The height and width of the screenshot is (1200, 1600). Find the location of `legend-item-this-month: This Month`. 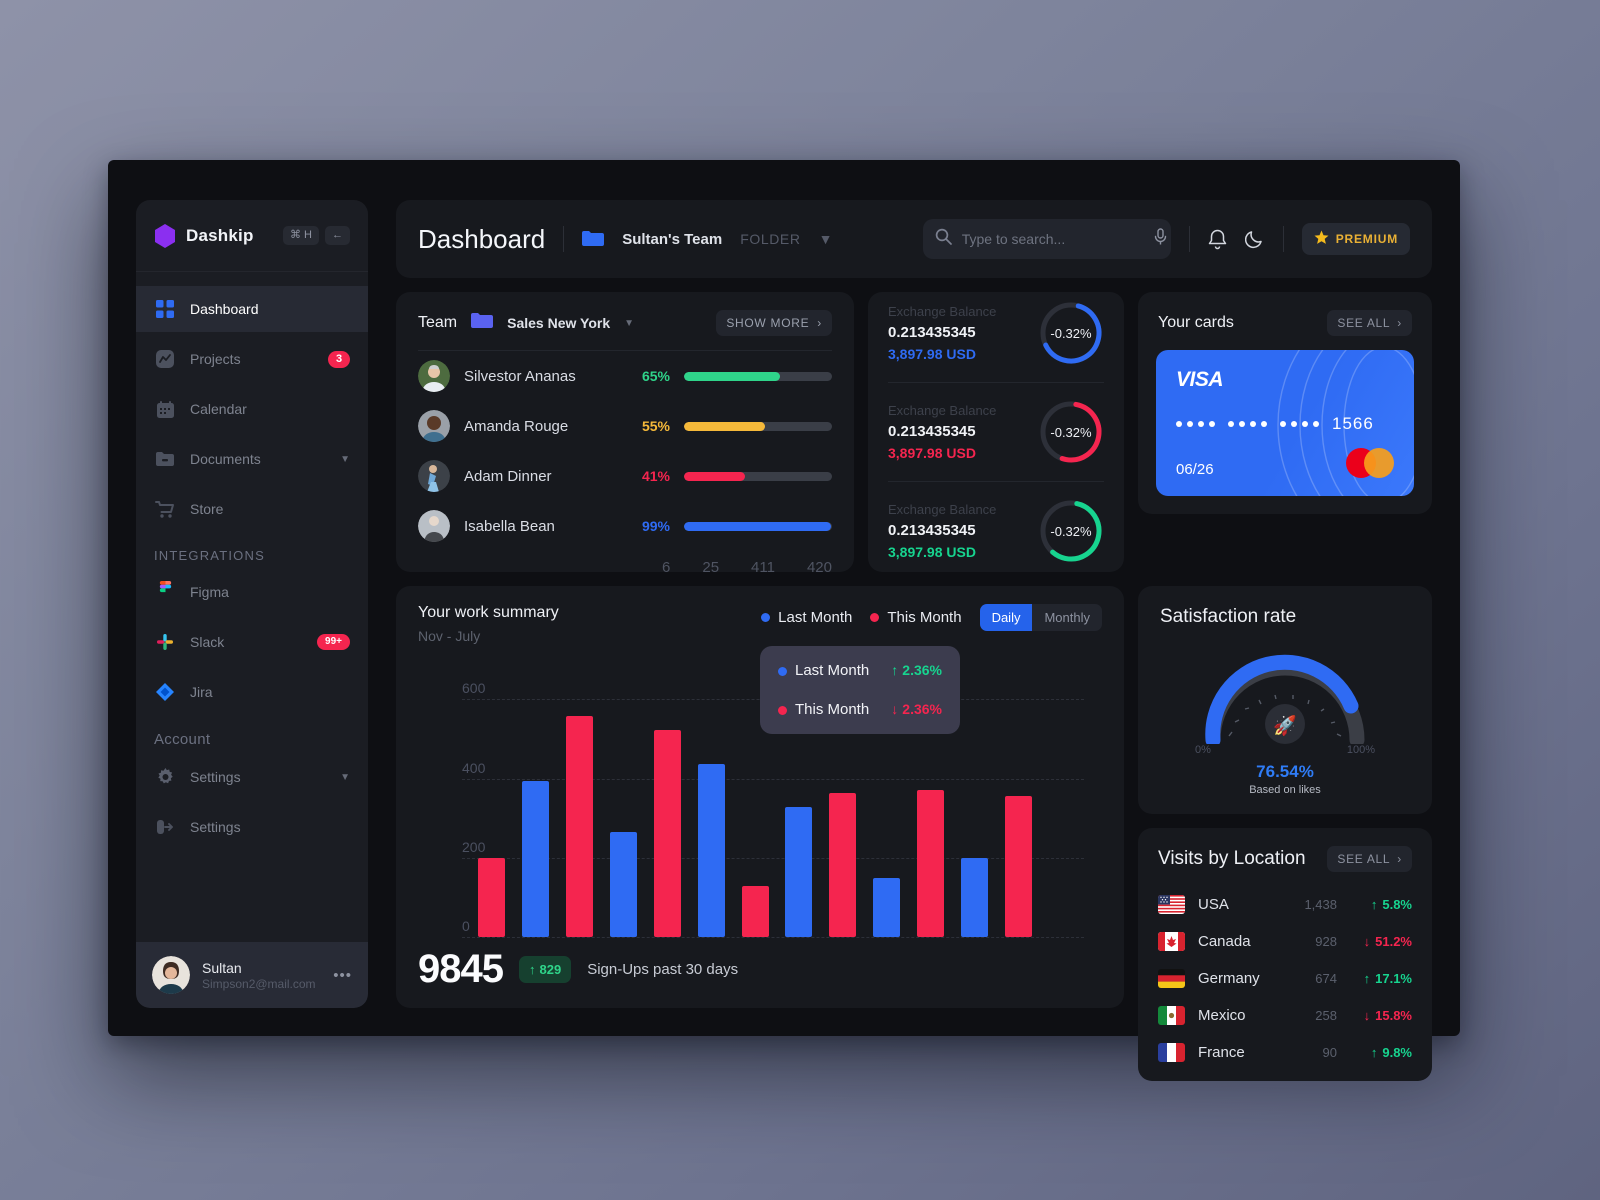

legend-item-this-month: This Month is located at coordinates (916, 617).